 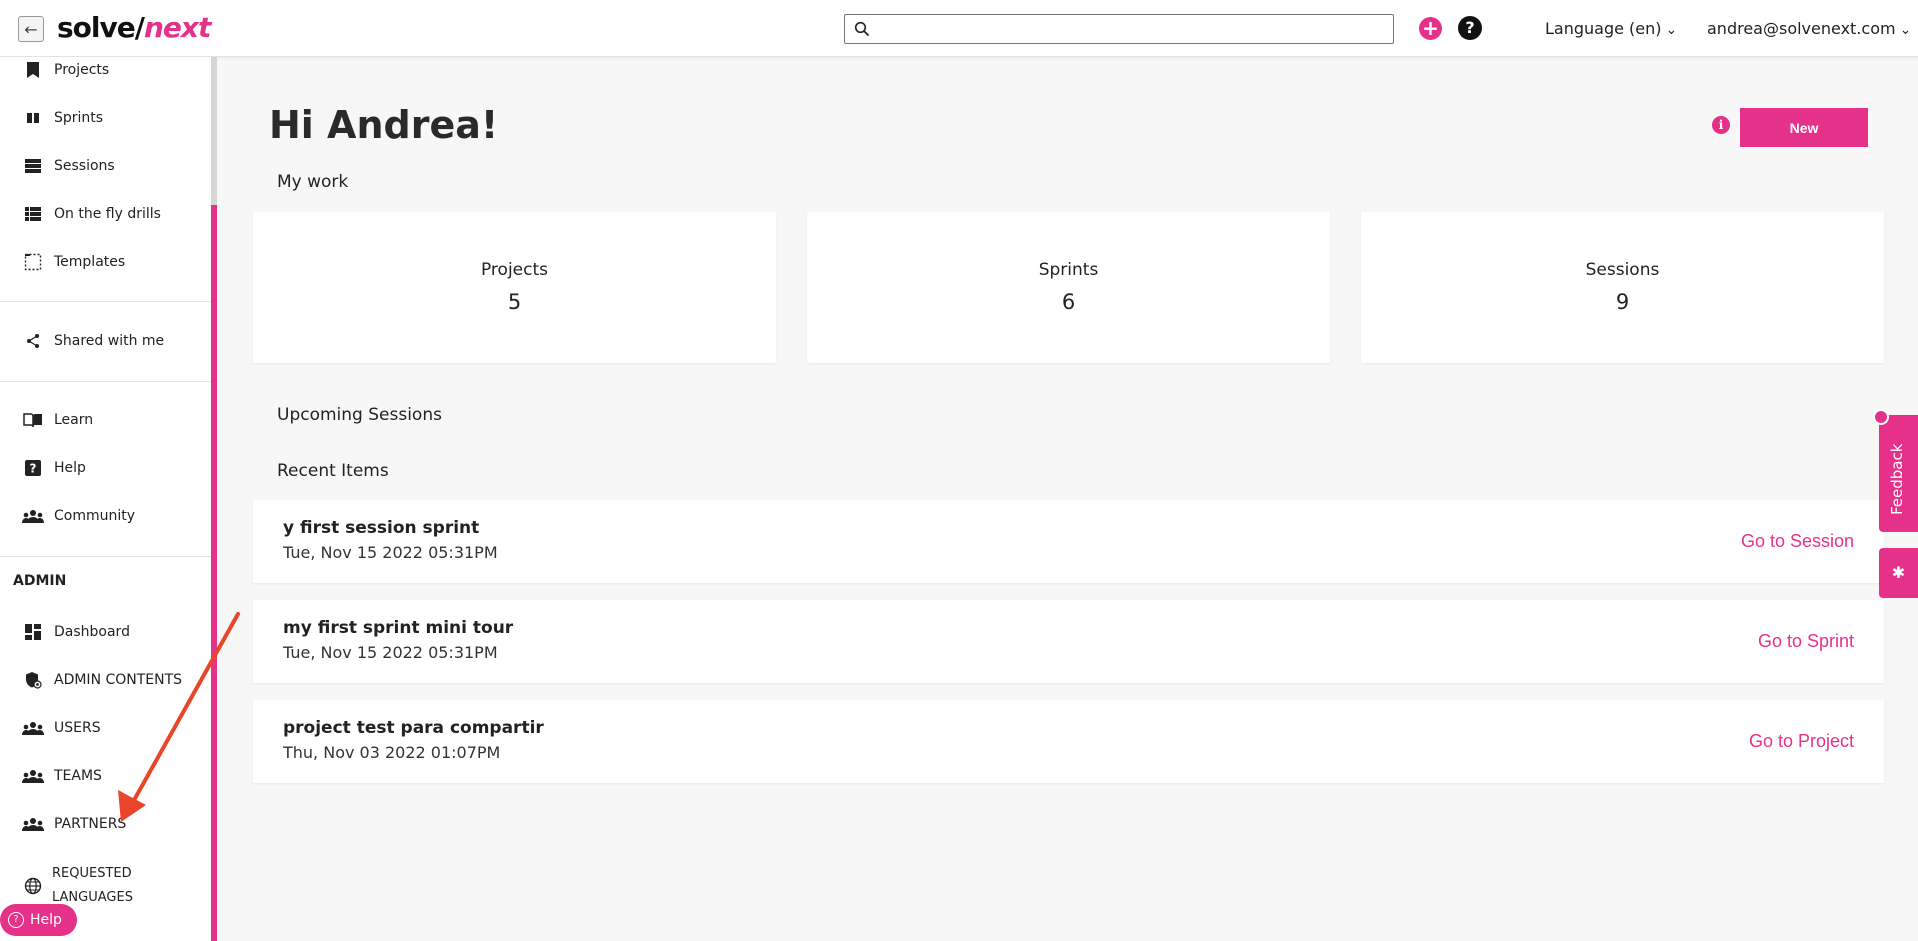 I want to click on sidebar-item-label: Templates, so click(x=90, y=262).